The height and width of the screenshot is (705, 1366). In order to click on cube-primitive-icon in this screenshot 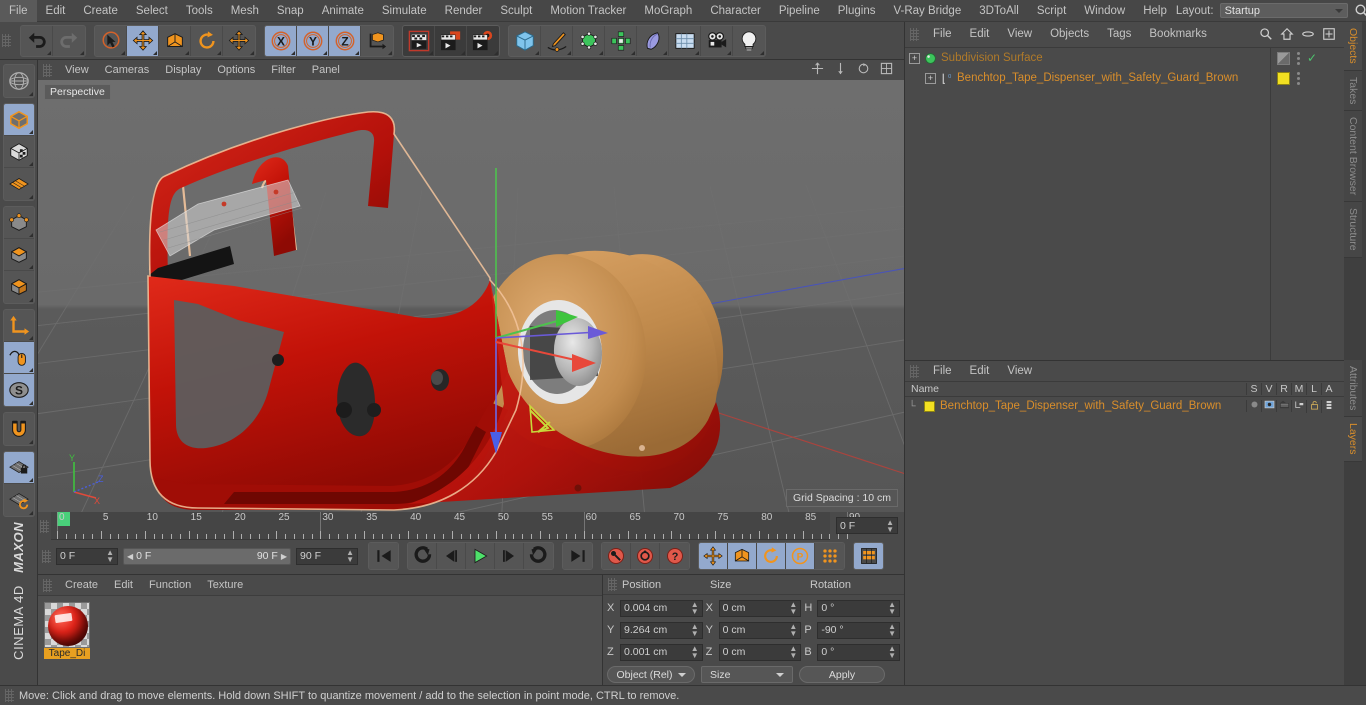, I will do `click(525, 40)`.